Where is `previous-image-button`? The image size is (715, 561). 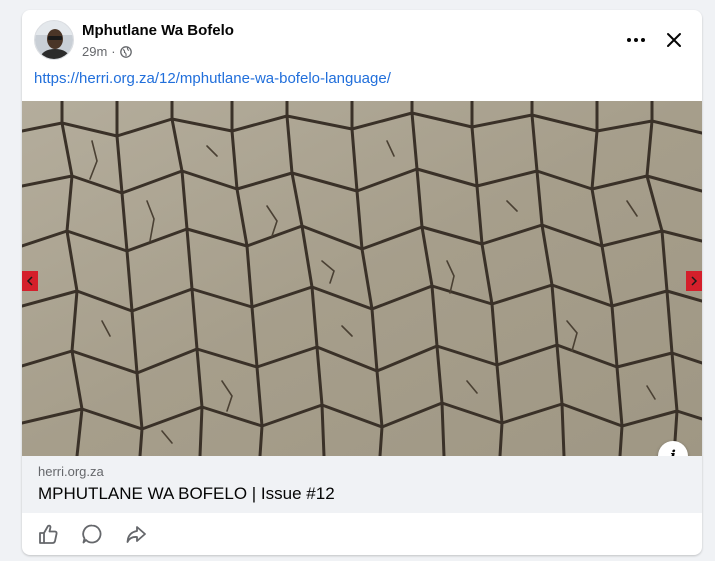 previous-image-button is located at coordinates (30, 281).